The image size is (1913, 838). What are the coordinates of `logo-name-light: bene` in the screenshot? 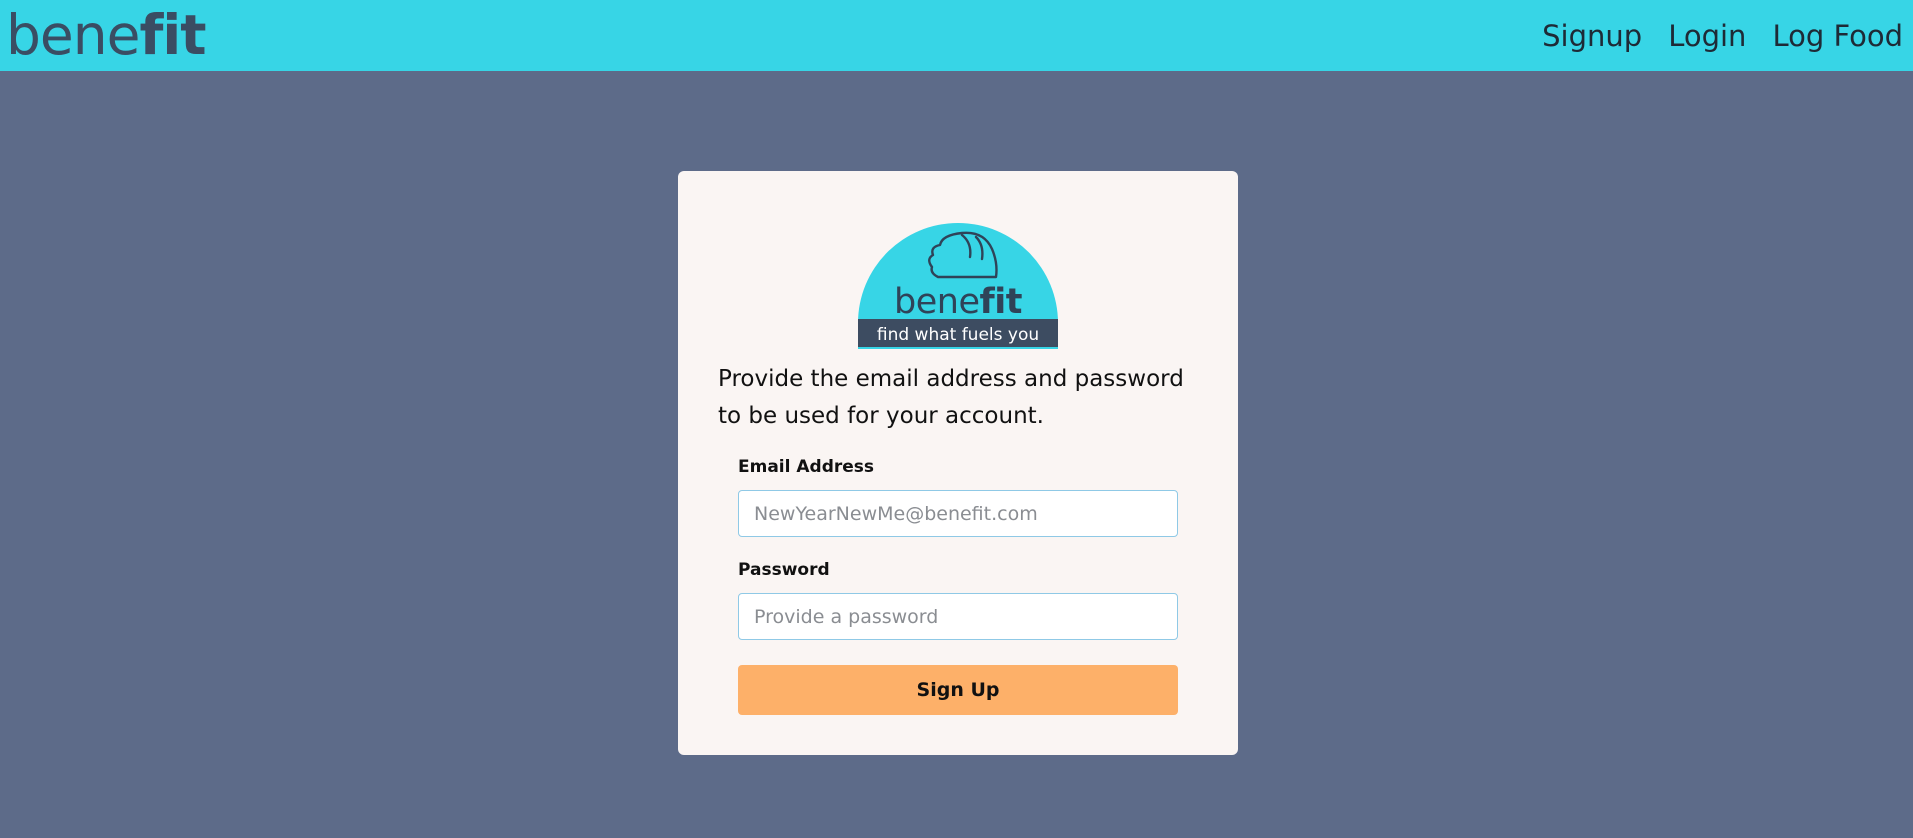 It's located at (936, 302).